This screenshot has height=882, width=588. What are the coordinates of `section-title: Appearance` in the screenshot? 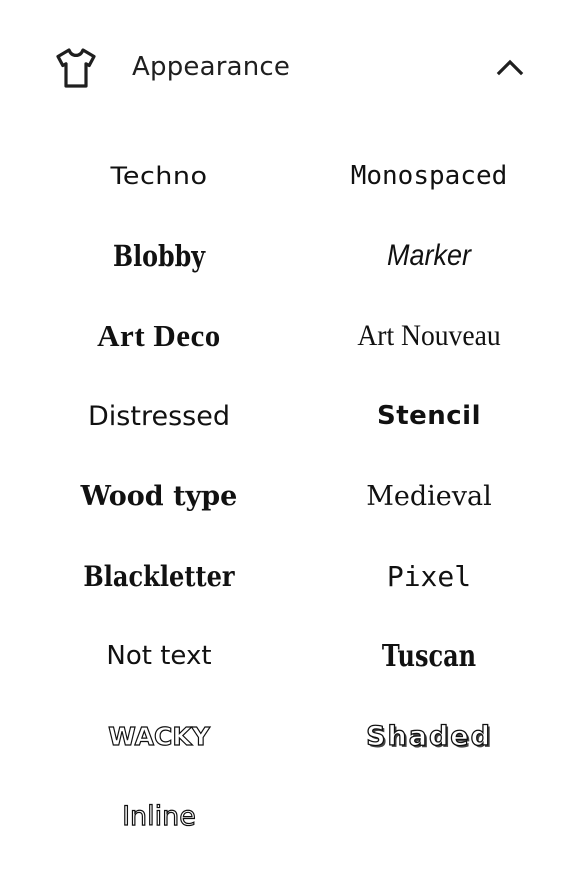 It's located at (211, 67).